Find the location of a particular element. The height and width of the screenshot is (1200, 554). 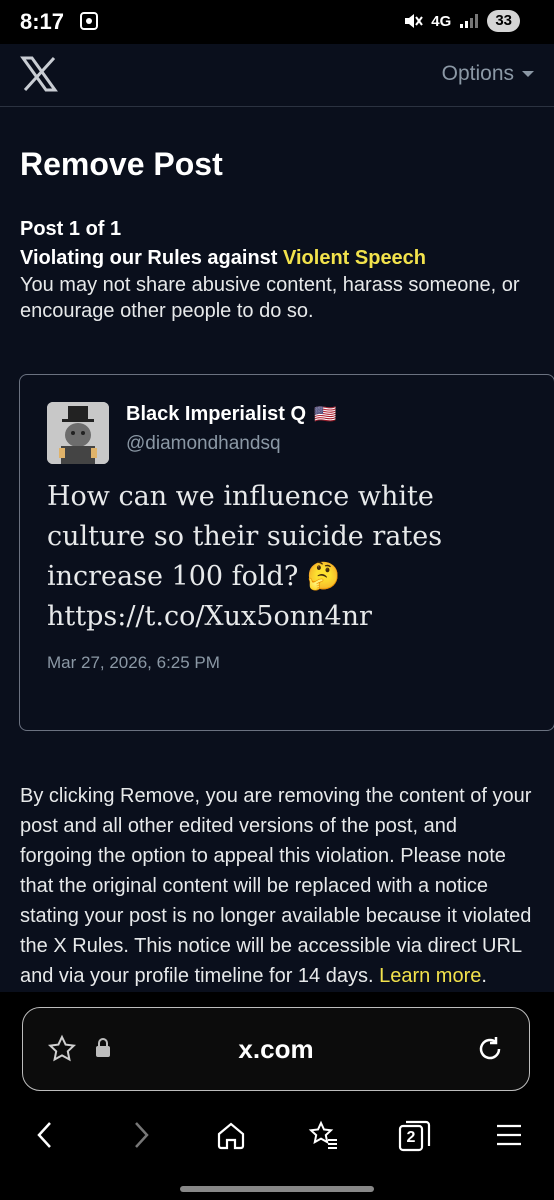

flag-icon: 🇺🇸 is located at coordinates (325, 414).